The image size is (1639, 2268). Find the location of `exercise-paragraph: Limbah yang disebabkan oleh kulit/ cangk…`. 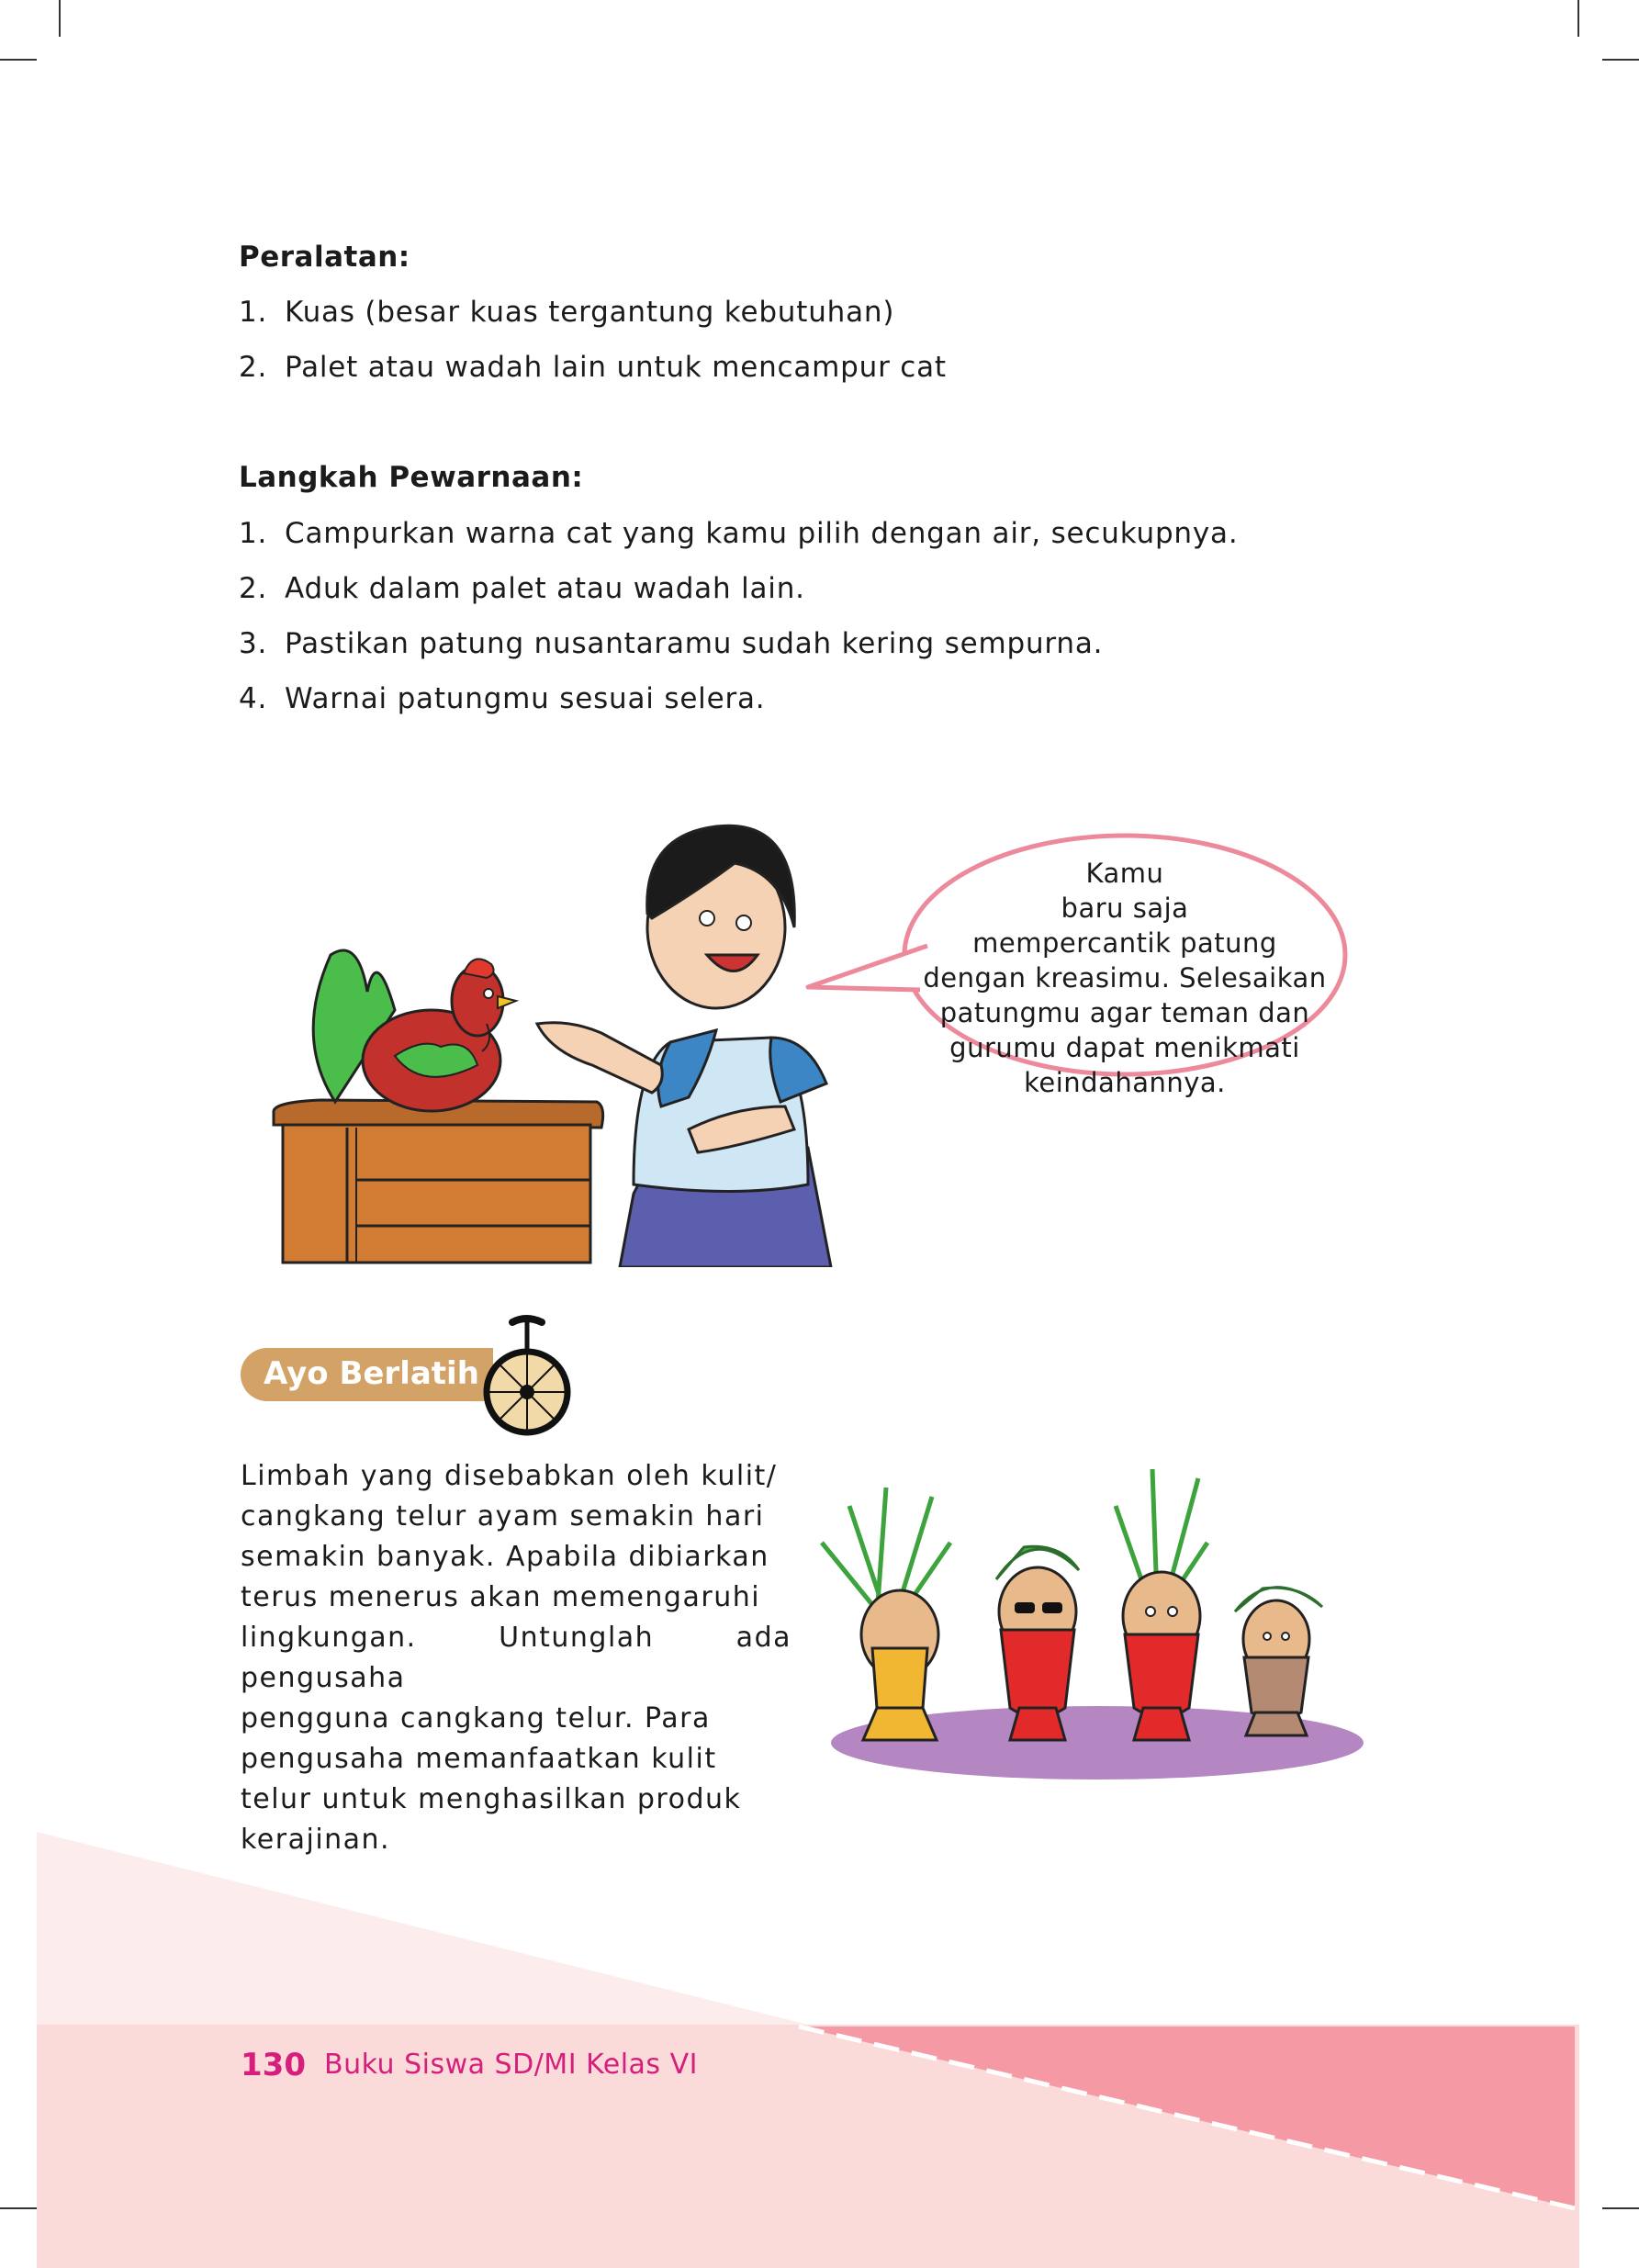

exercise-paragraph: Limbah yang disebabkan oleh kulit/ cangk… is located at coordinates (516, 1658).